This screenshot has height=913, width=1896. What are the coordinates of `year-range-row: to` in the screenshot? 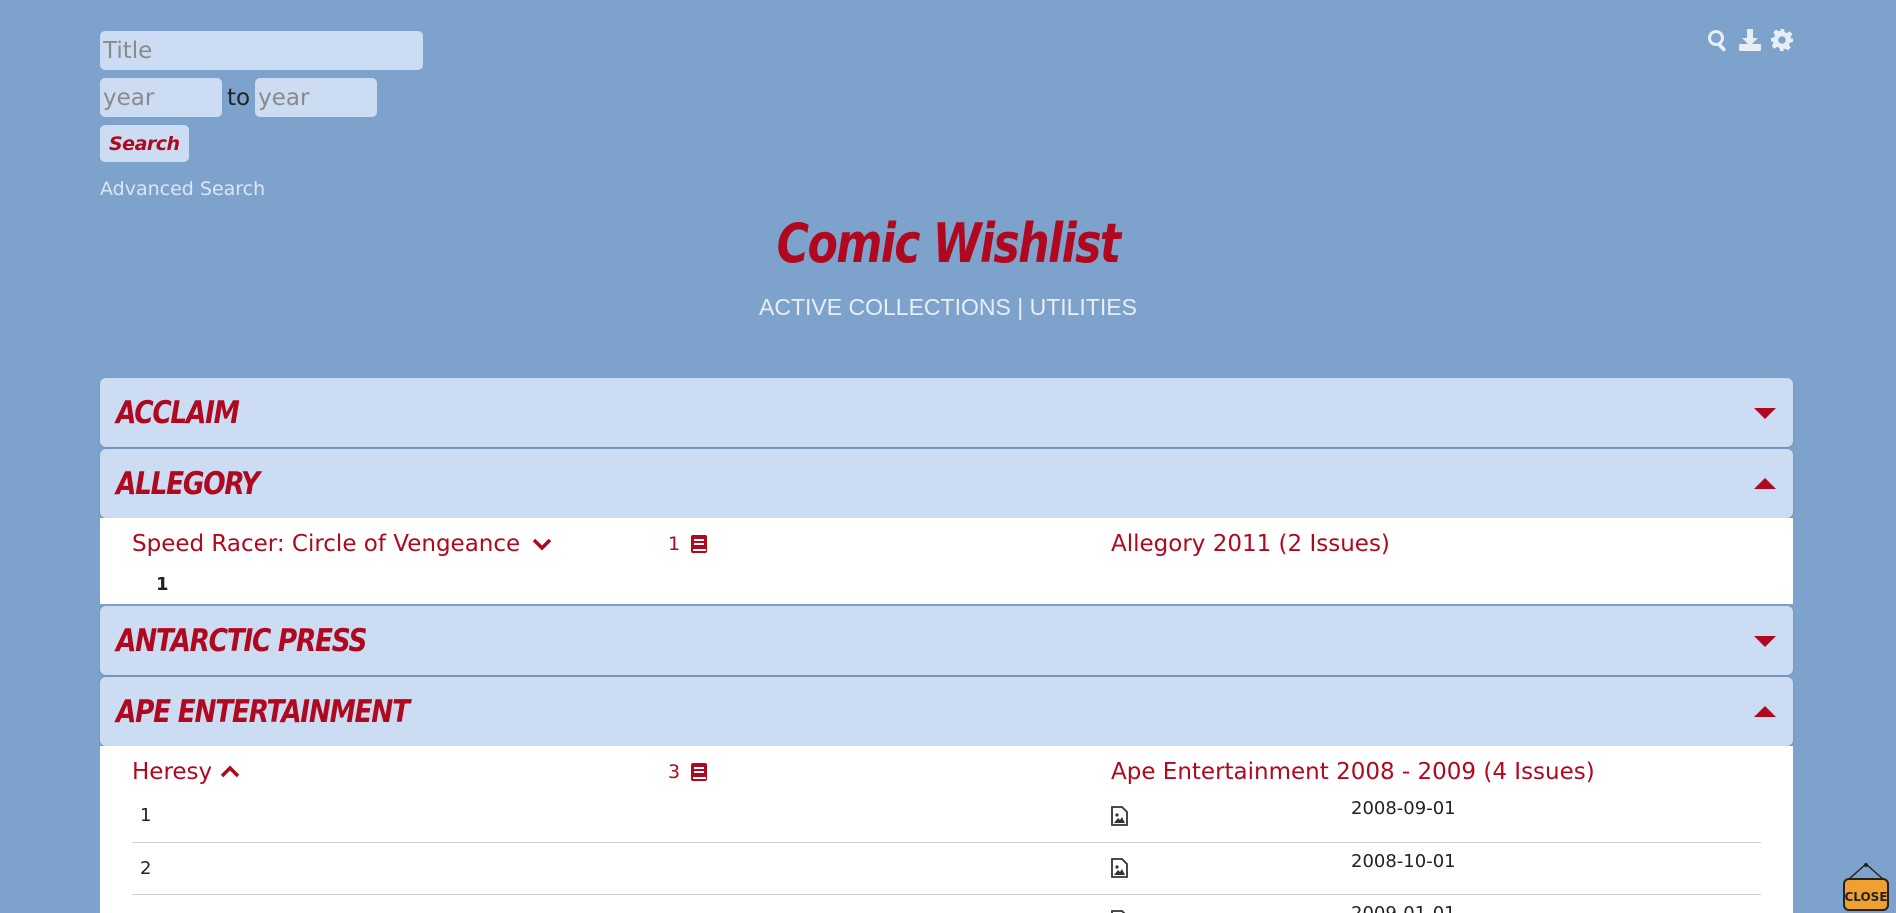 It's located at (261, 97).